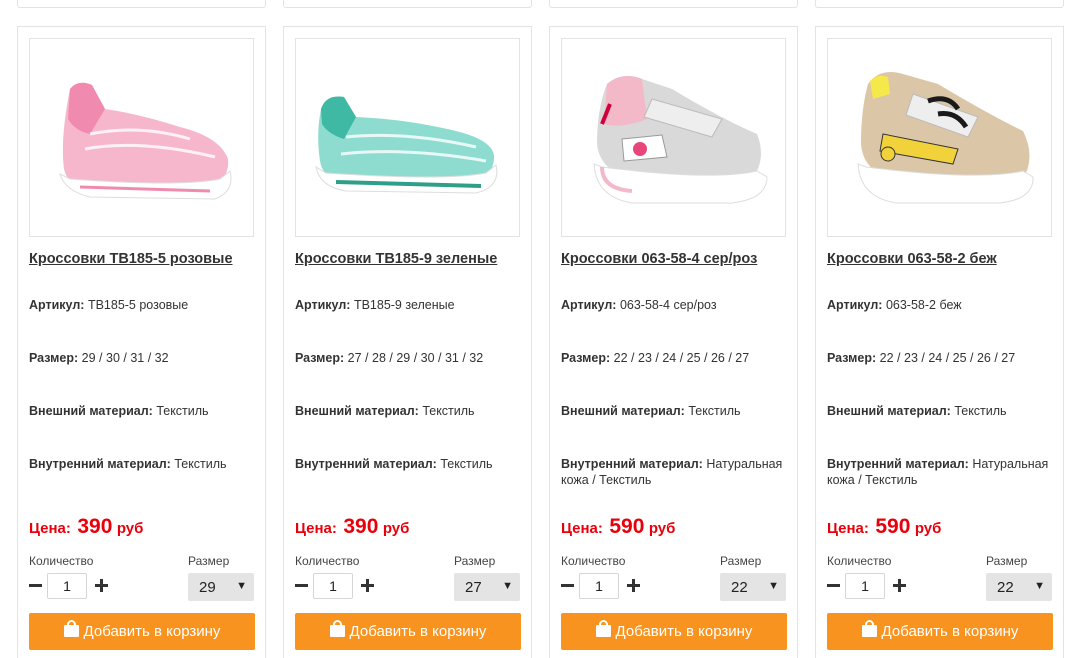 The width and height of the screenshot is (1080, 658). What do you see at coordinates (411, 305) in the screenshot?
I see `article-row: Артикул: TB185-9 зеленые` at bounding box center [411, 305].